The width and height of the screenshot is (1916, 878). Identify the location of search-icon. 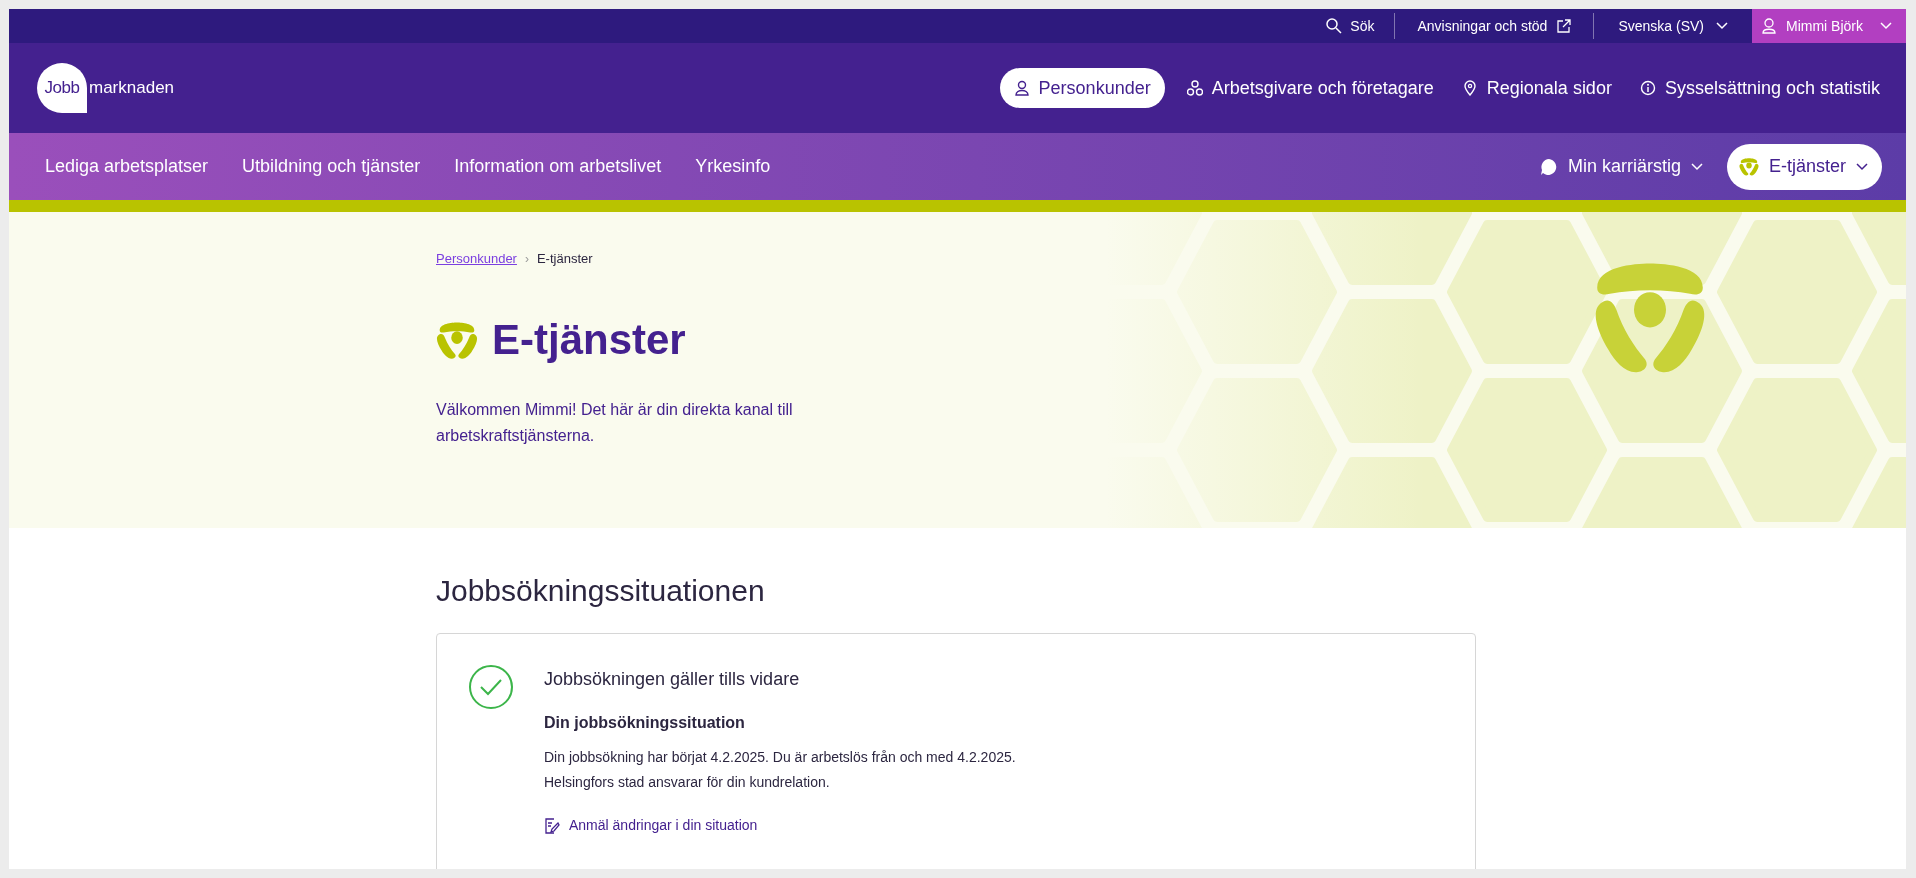
(1334, 26).